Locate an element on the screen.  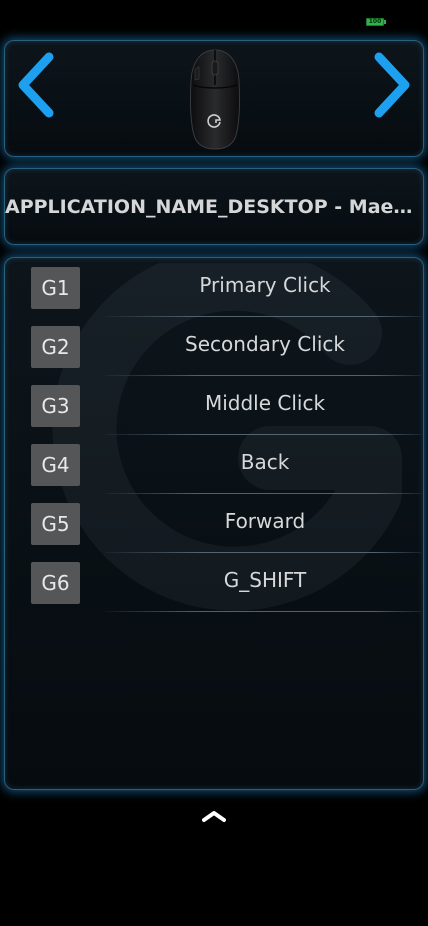
binding-row-g5: G5 Forward is located at coordinates (214, 523).